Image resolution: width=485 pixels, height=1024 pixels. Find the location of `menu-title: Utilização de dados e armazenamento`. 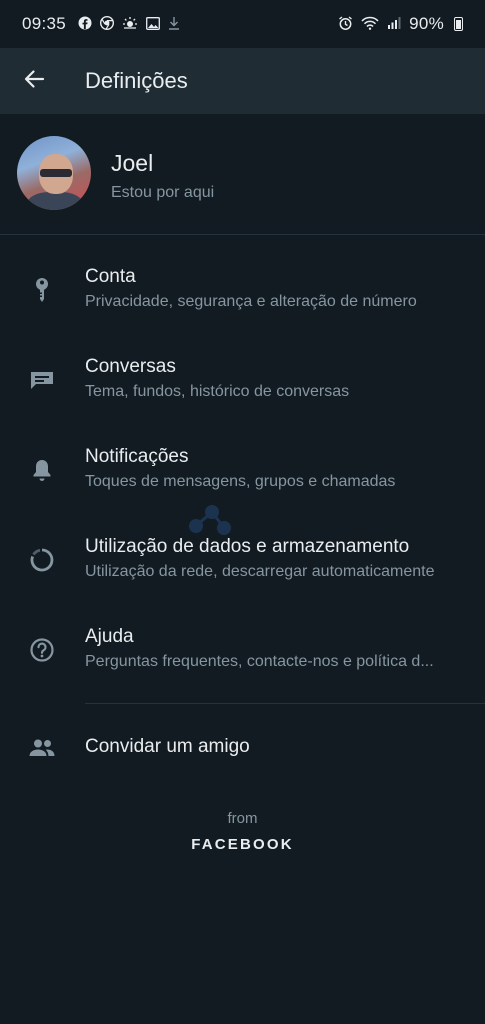

menu-title: Utilização de dados e armazenamento is located at coordinates (247, 546).